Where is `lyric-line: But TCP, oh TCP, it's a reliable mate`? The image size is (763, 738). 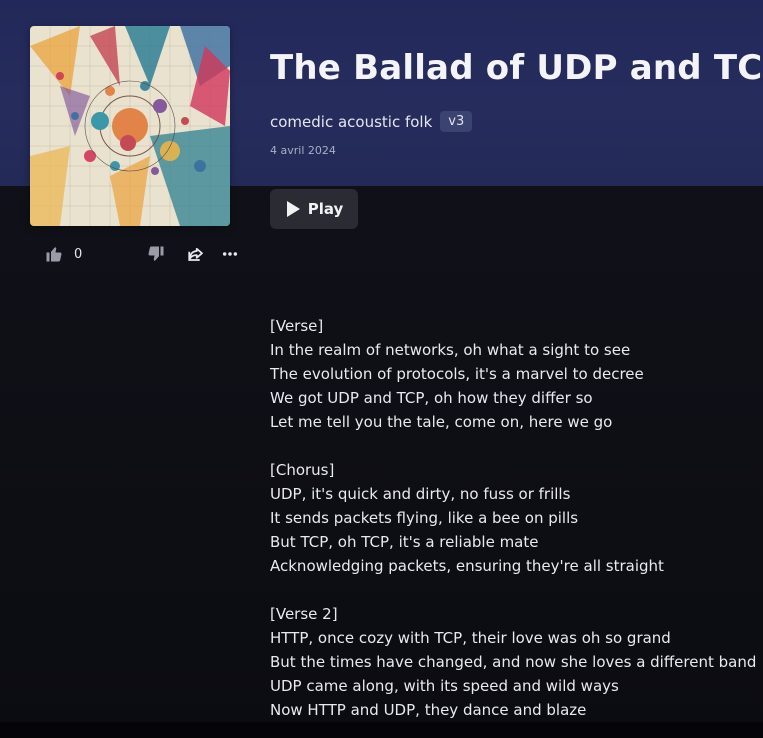 lyric-line: But TCP, oh TCP, it's a reliable mate is located at coordinates (404, 542).